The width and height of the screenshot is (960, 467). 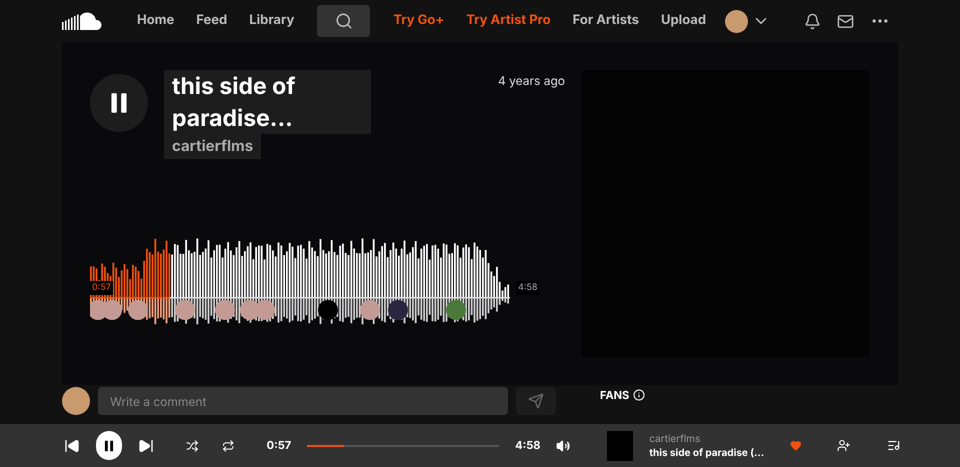 What do you see at coordinates (615, 395) in the screenshot?
I see `fans-heading: FANS` at bounding box center [615, 395].